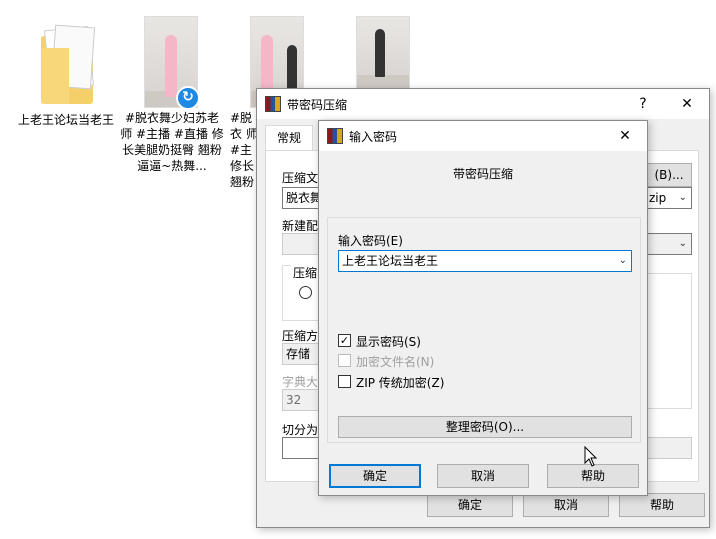 The image size is (716, 539). What do you see at coordinates (388, 342) in the screenshot?
I see `show-password-label: 显示密码(S)` at bounding box center [388, 342].